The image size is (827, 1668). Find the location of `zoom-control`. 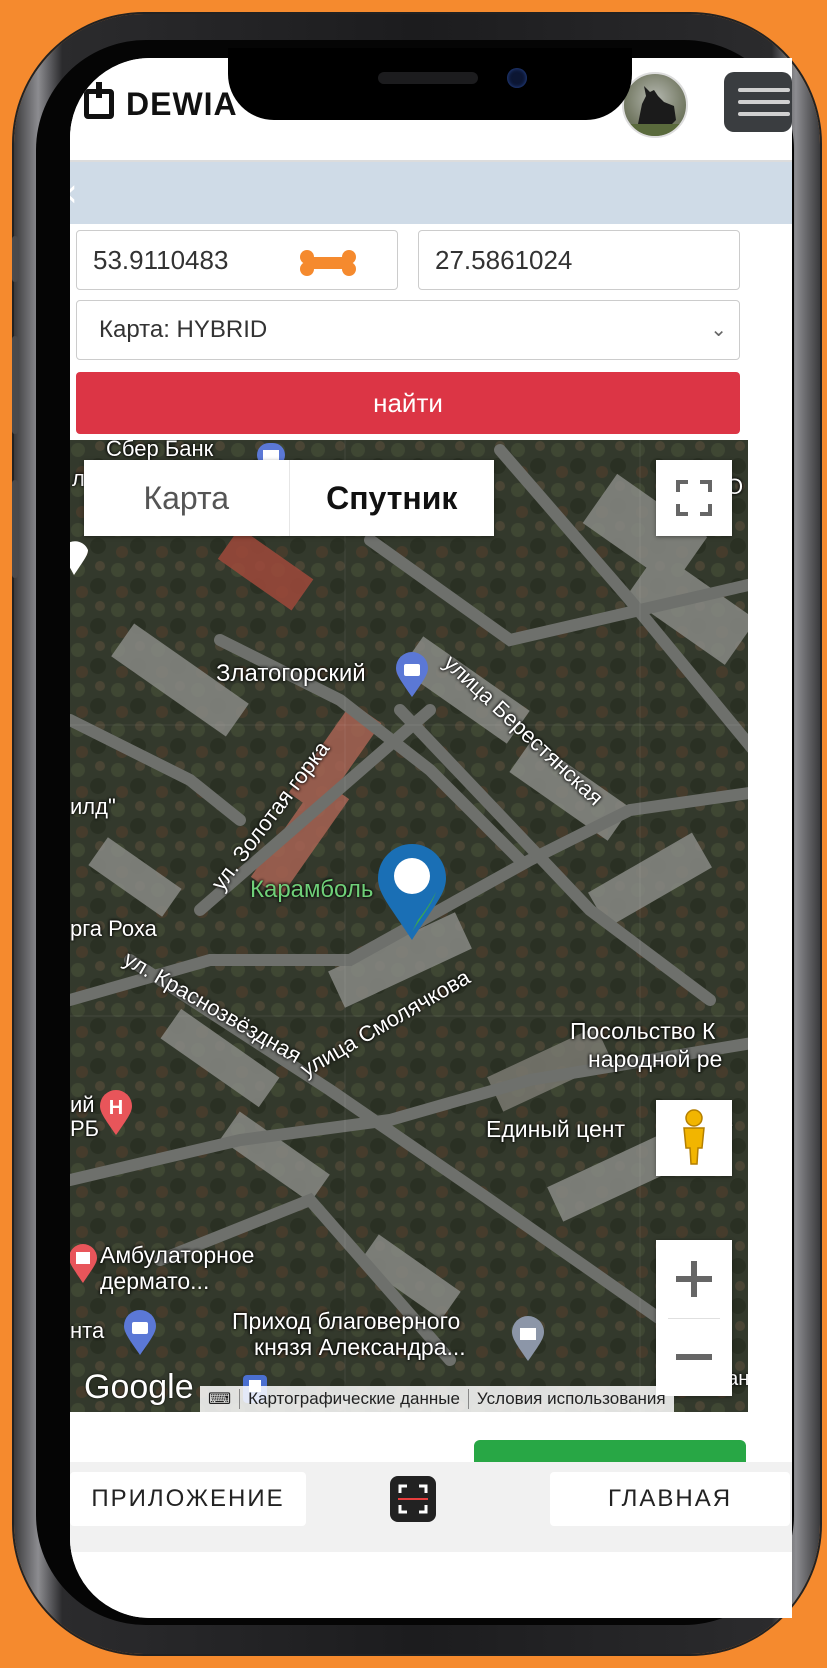

zoom-control is located at coordinates (694, 1318).